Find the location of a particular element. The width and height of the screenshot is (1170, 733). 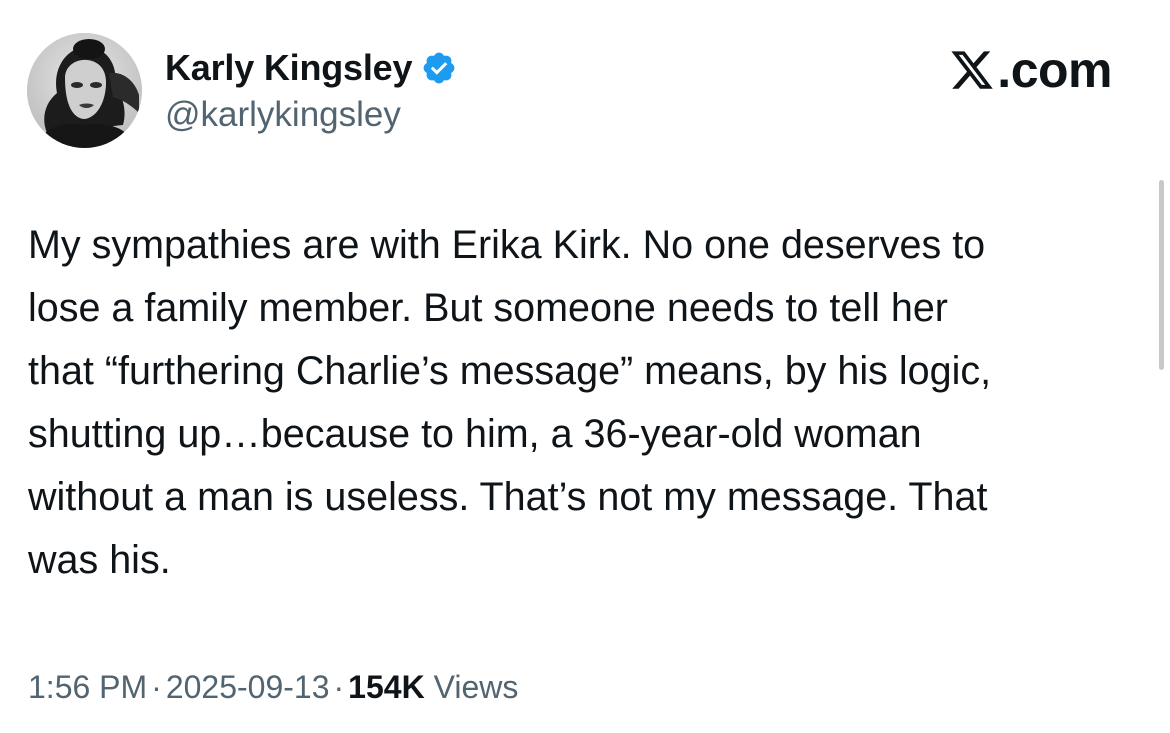

verified-badge-icon is located at coordinates (439, 68).